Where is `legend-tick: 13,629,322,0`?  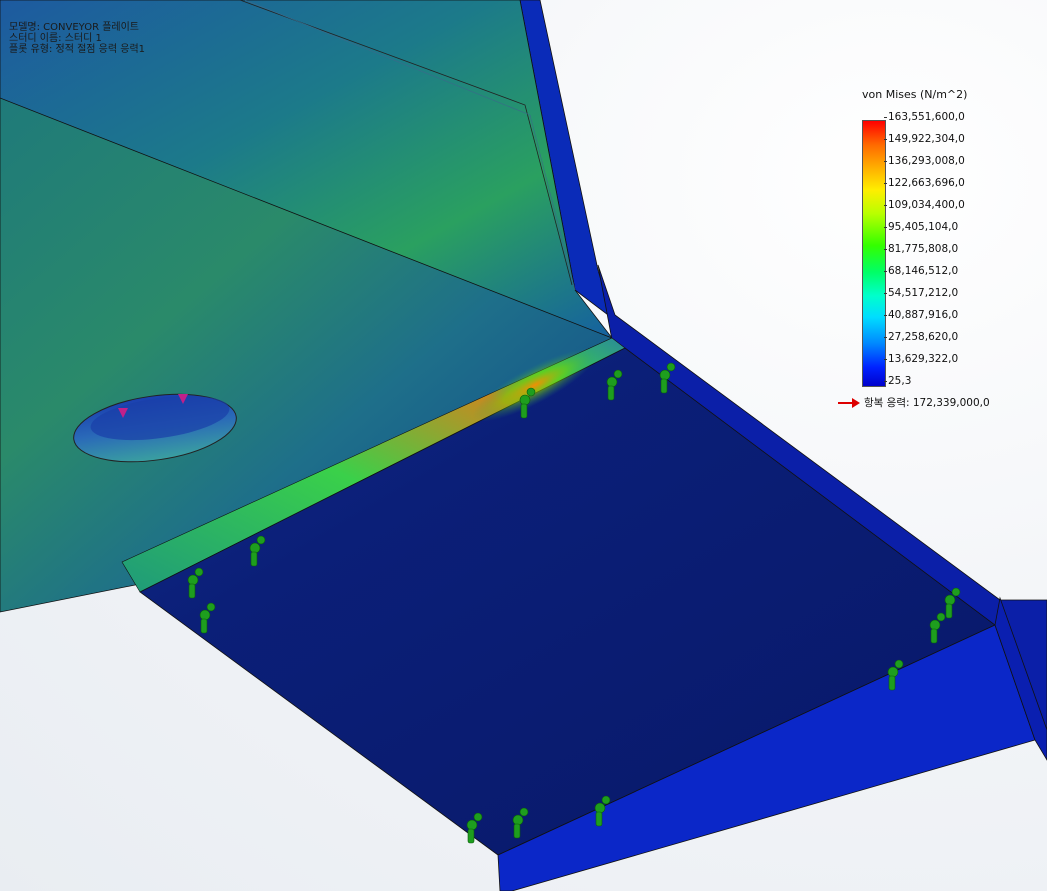
legend-tick: 13,629,322,0 is located at coordinates (921, 359).